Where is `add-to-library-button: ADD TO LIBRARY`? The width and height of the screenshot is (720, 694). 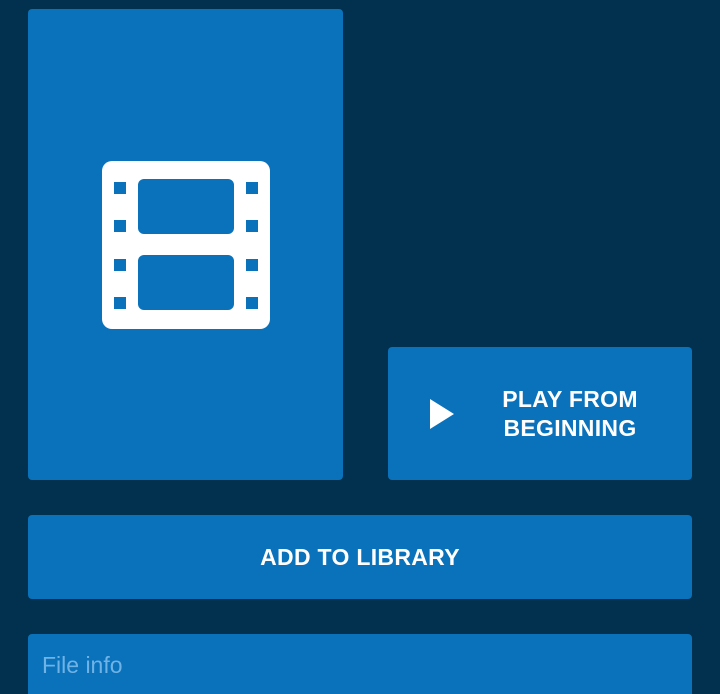 add-to-library-button: ADD TO LIBRARY is located at coordinates (360, 557).